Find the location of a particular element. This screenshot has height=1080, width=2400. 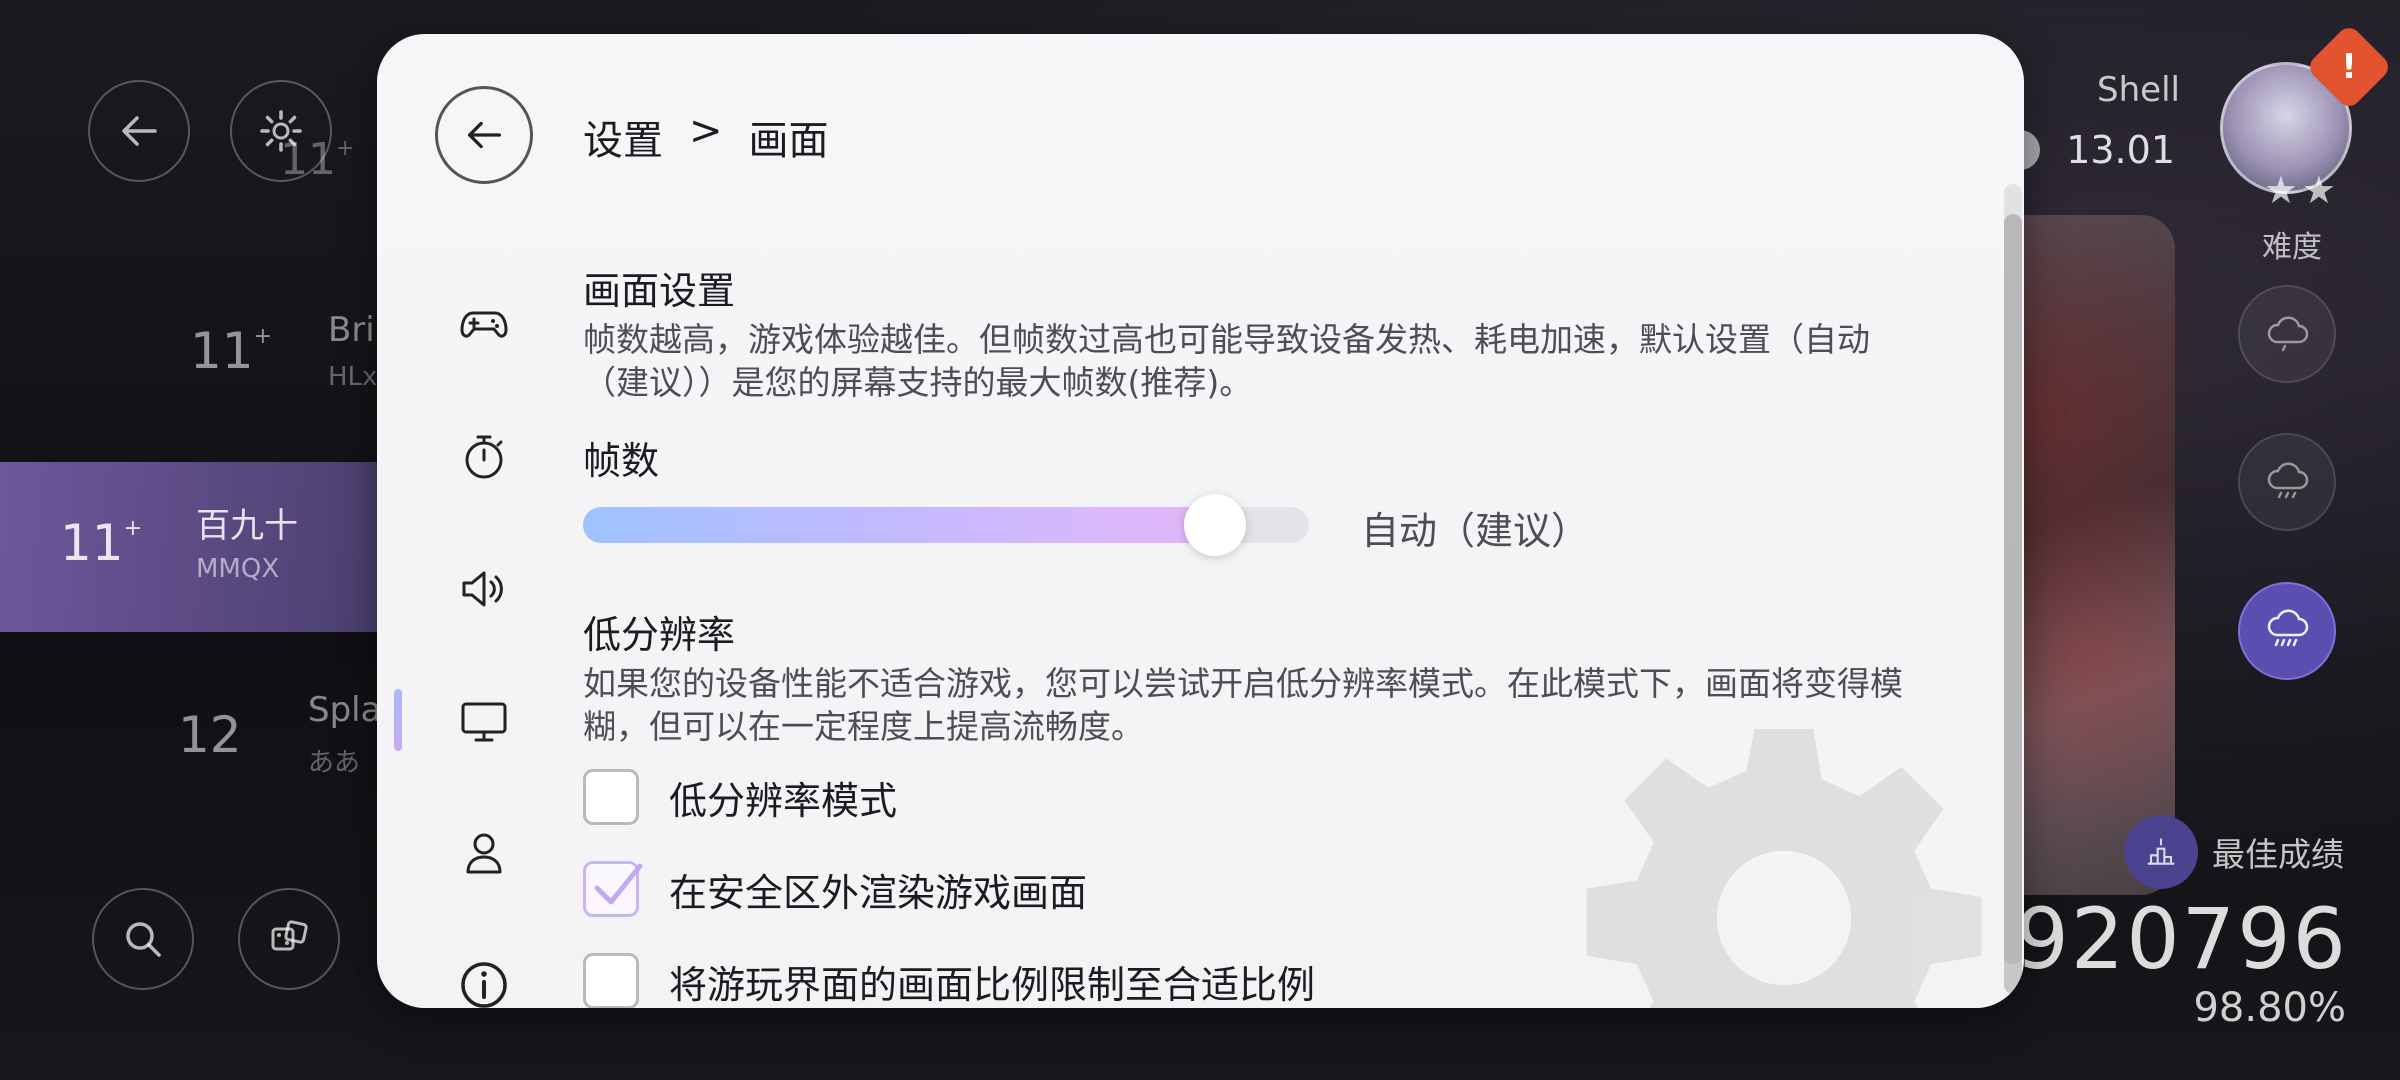

low-res-mode-label: 低分辨率模式 is located at coordinates (783, 800).